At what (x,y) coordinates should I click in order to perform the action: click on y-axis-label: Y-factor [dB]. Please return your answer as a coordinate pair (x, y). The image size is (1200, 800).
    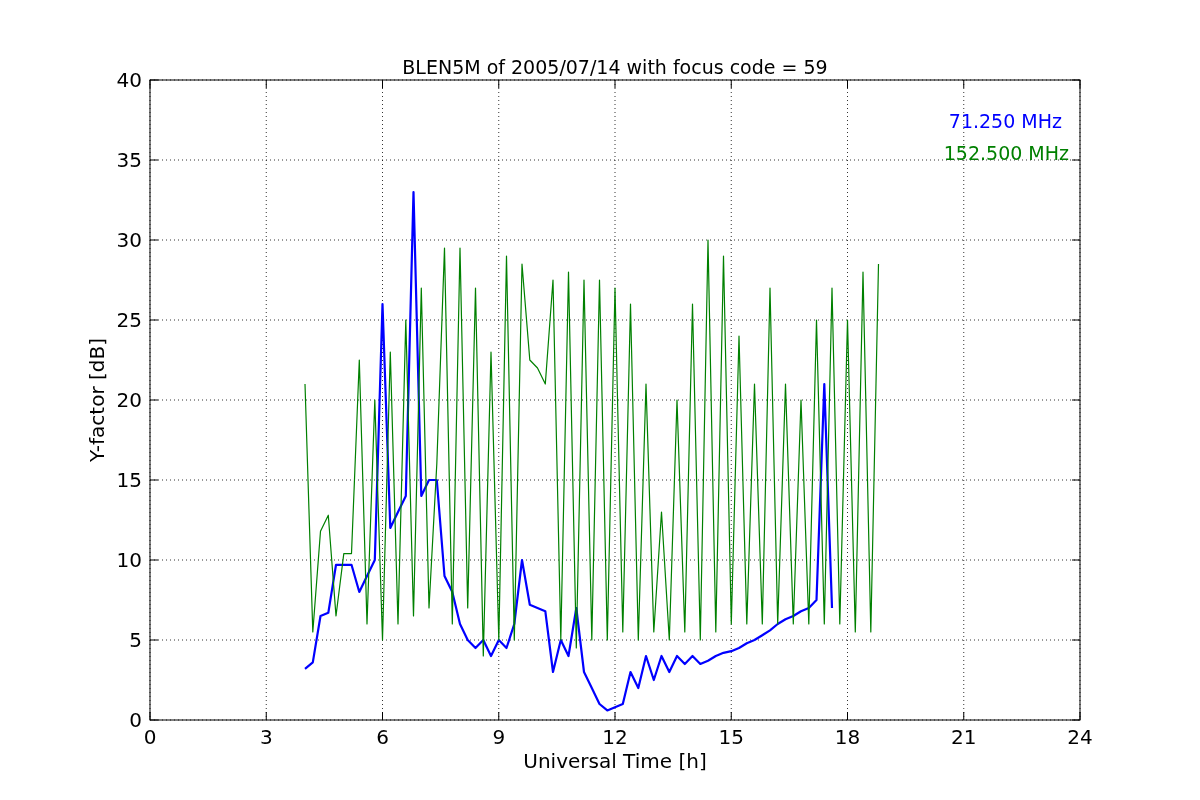
    Looking at the image, I should click on (97, 400).